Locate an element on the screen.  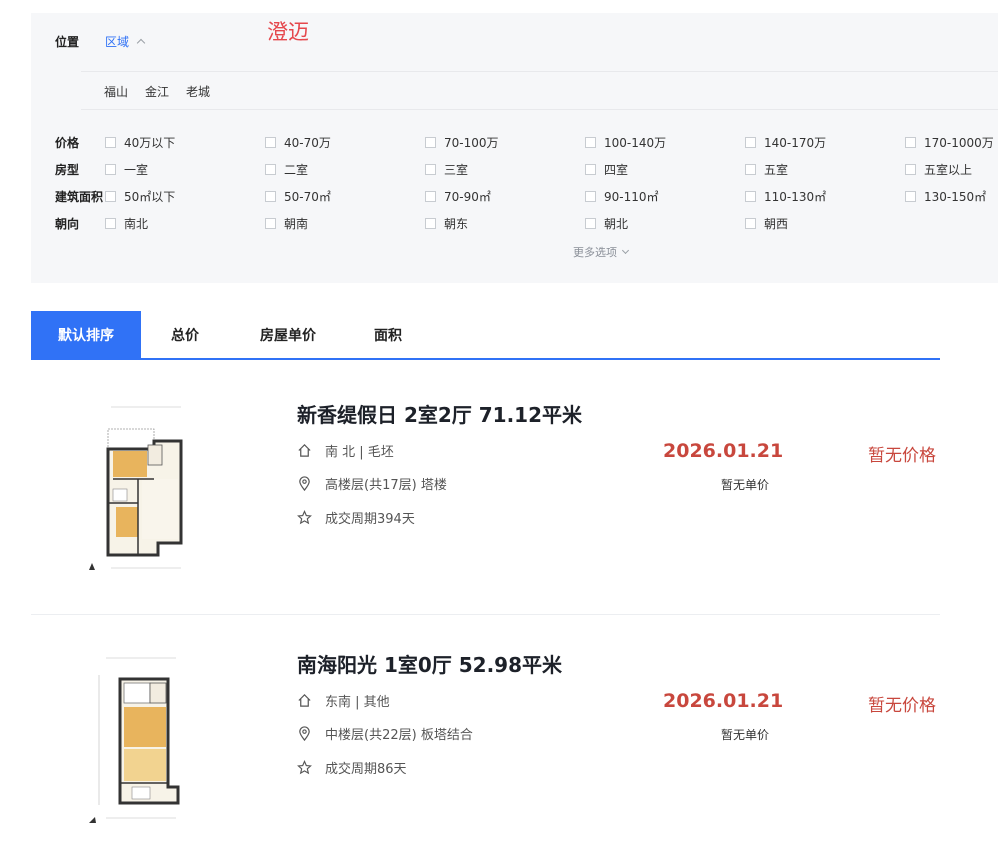
orientation-option: 南北 is located at coordinates (126, 223).